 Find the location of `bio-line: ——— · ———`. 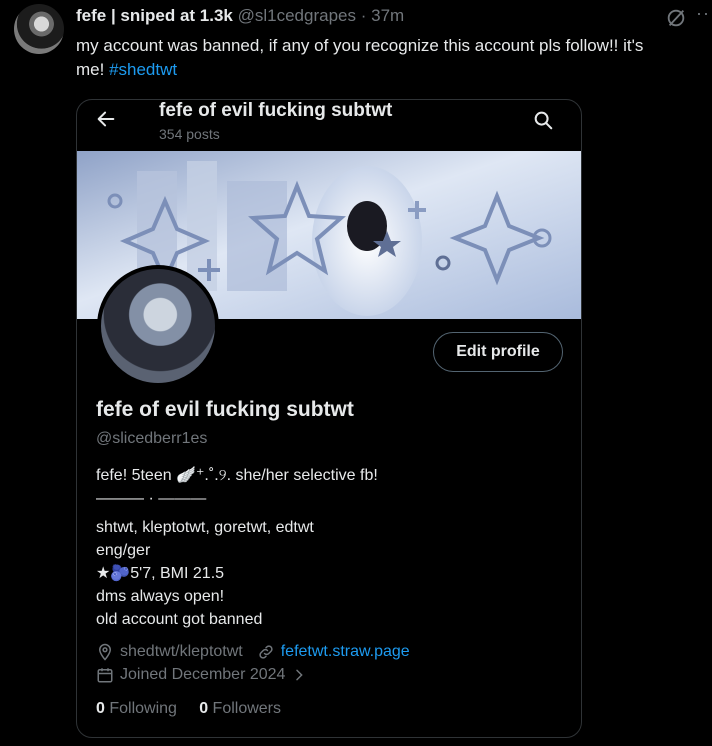

bio-line: ——— · ——— is located at coordinates (151, 498).